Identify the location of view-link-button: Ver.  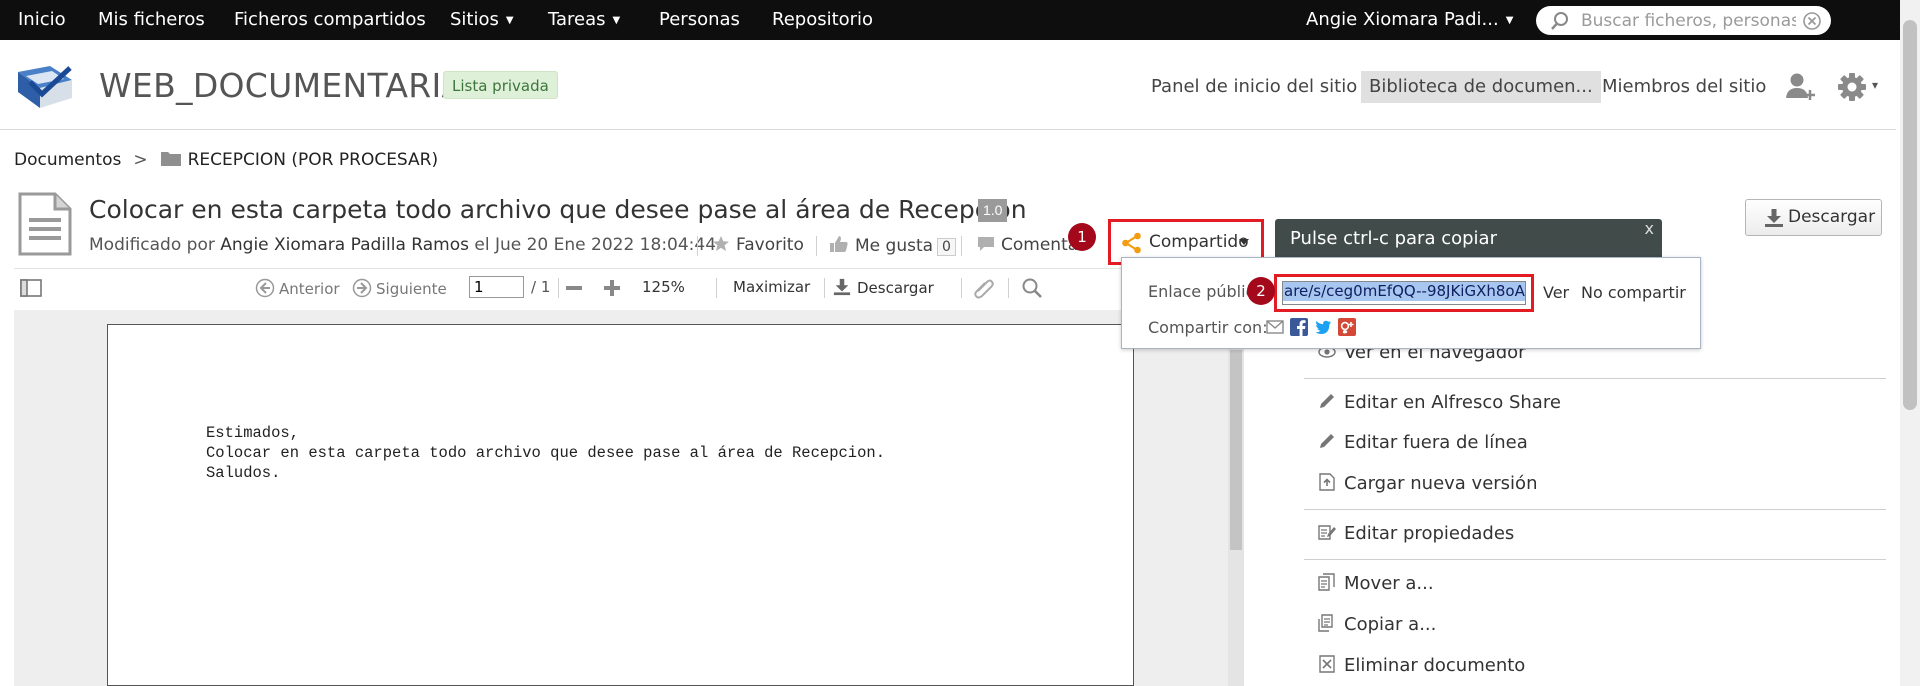
(1556, 292).